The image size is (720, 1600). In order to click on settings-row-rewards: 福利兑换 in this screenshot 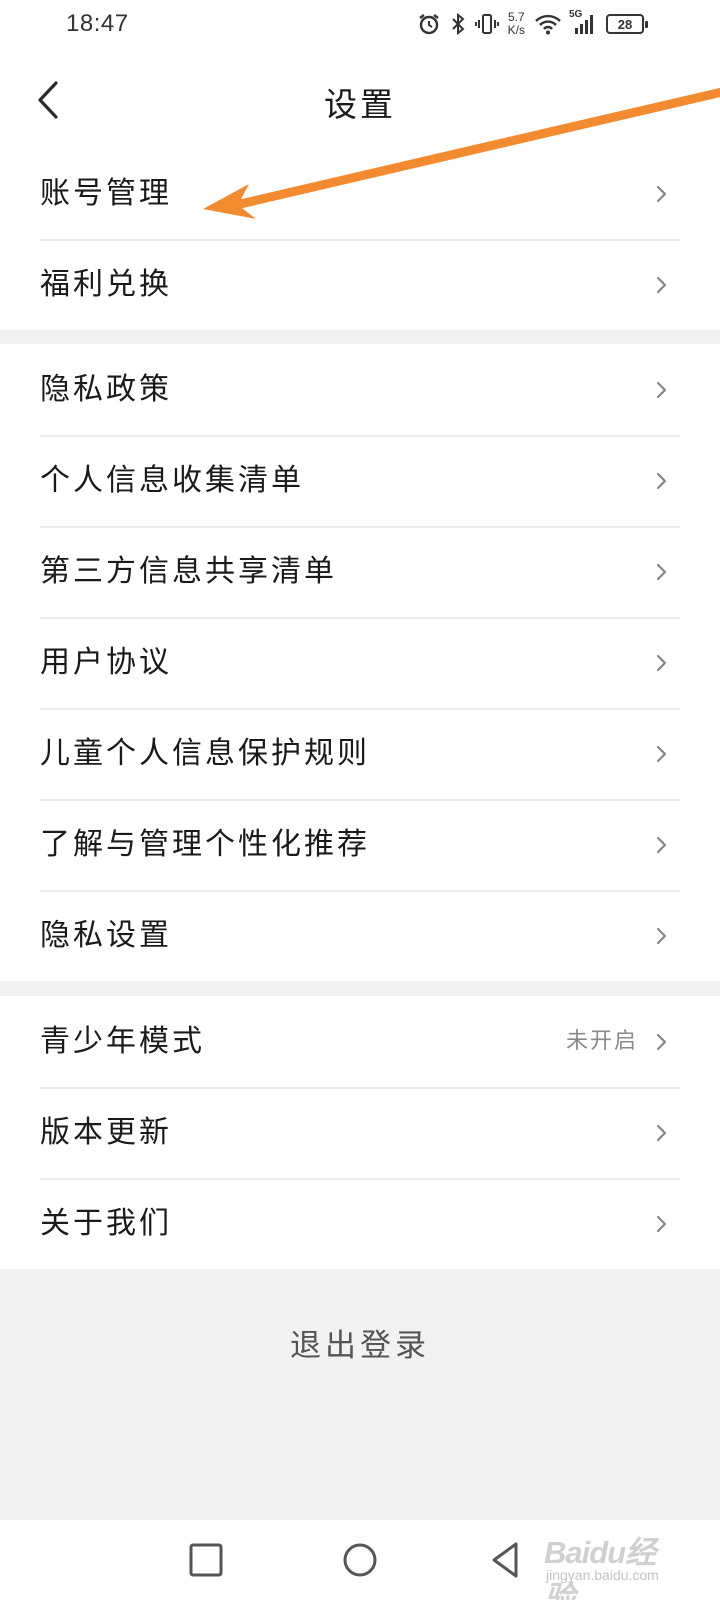, I will do `click(360, 284)`.